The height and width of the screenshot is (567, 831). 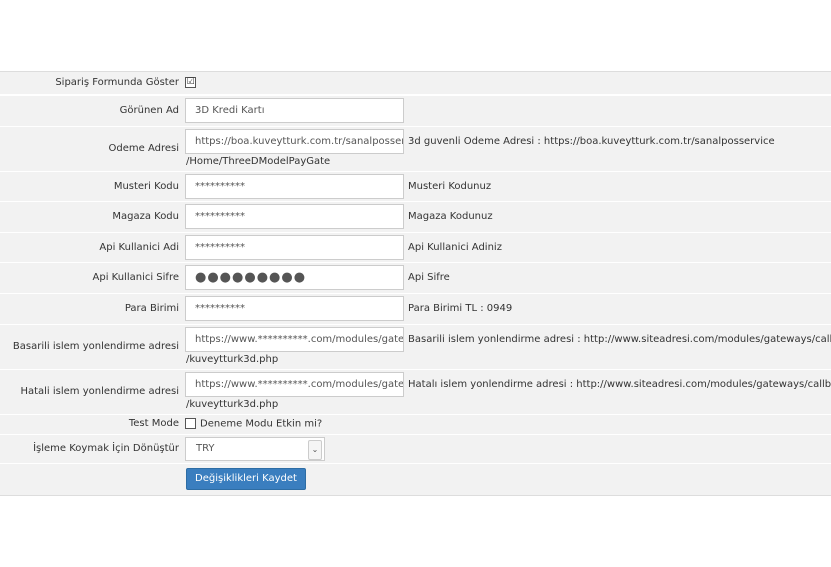 What do you see at coordinates (294, 186) in the screenshot?
I see `customer-code-input: **********` at bounding box center [294, 186].